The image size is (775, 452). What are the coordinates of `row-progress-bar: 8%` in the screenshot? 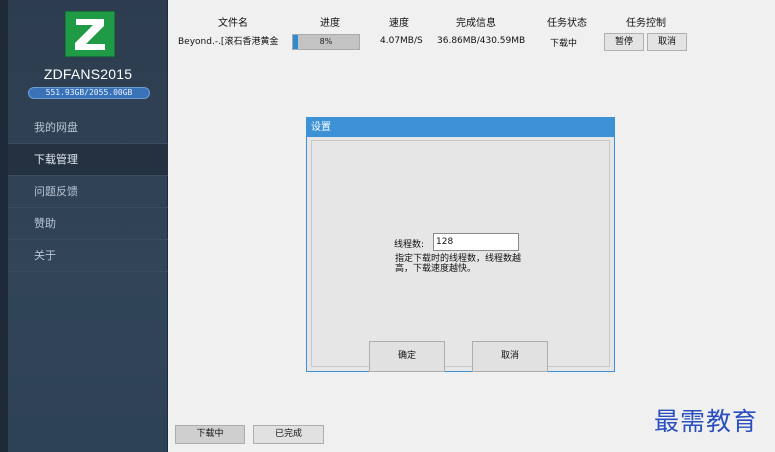 It's located at (326, 42).